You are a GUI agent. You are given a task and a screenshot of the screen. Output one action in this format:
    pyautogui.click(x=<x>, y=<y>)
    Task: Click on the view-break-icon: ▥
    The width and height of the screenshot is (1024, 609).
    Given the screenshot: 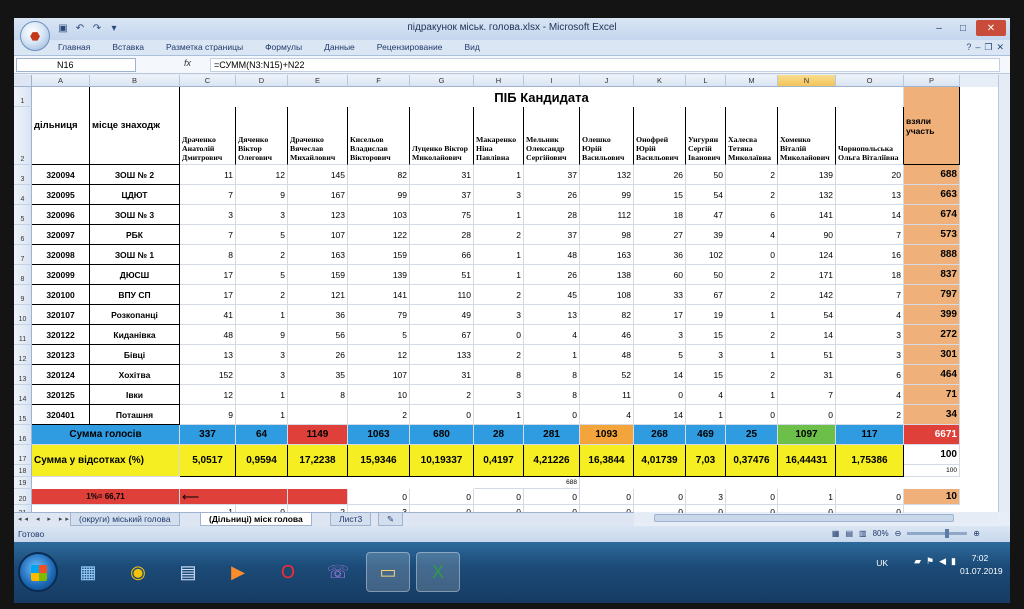 What is the action you would take?
    pyautogui.click(x=863, y=533)
    